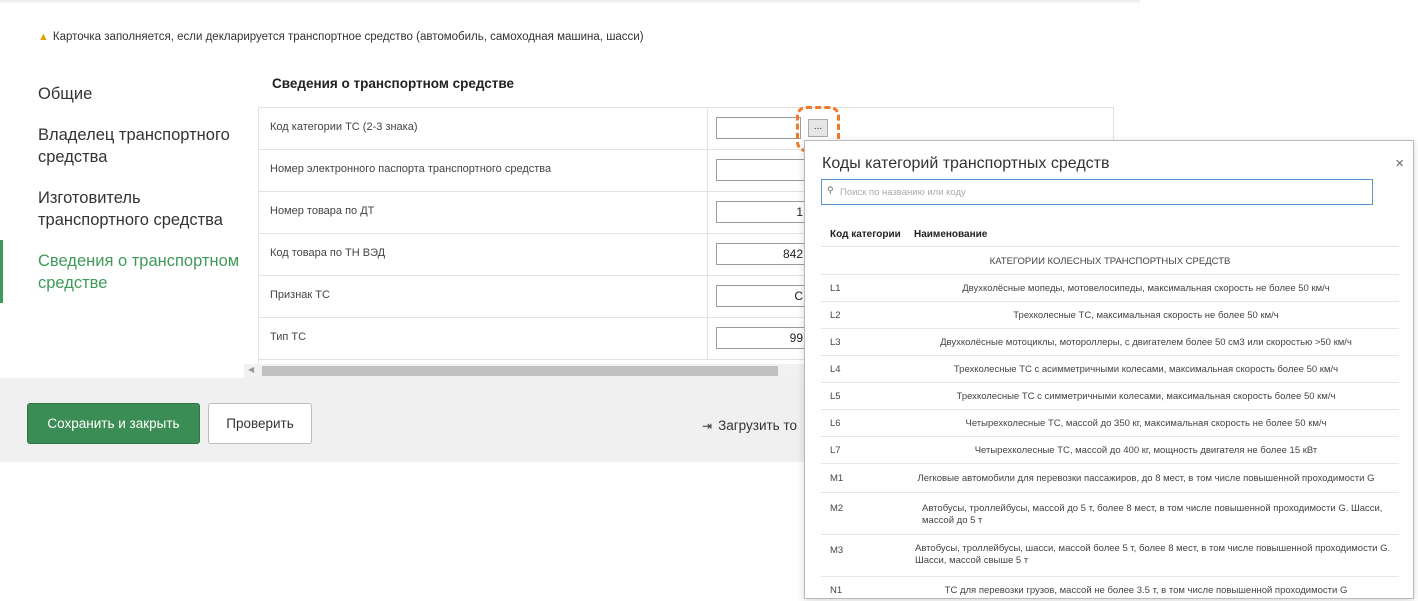  Describe the element at coordinates (46, 94) in the screenshot. I see `nav-item-general: Общие` at that location.